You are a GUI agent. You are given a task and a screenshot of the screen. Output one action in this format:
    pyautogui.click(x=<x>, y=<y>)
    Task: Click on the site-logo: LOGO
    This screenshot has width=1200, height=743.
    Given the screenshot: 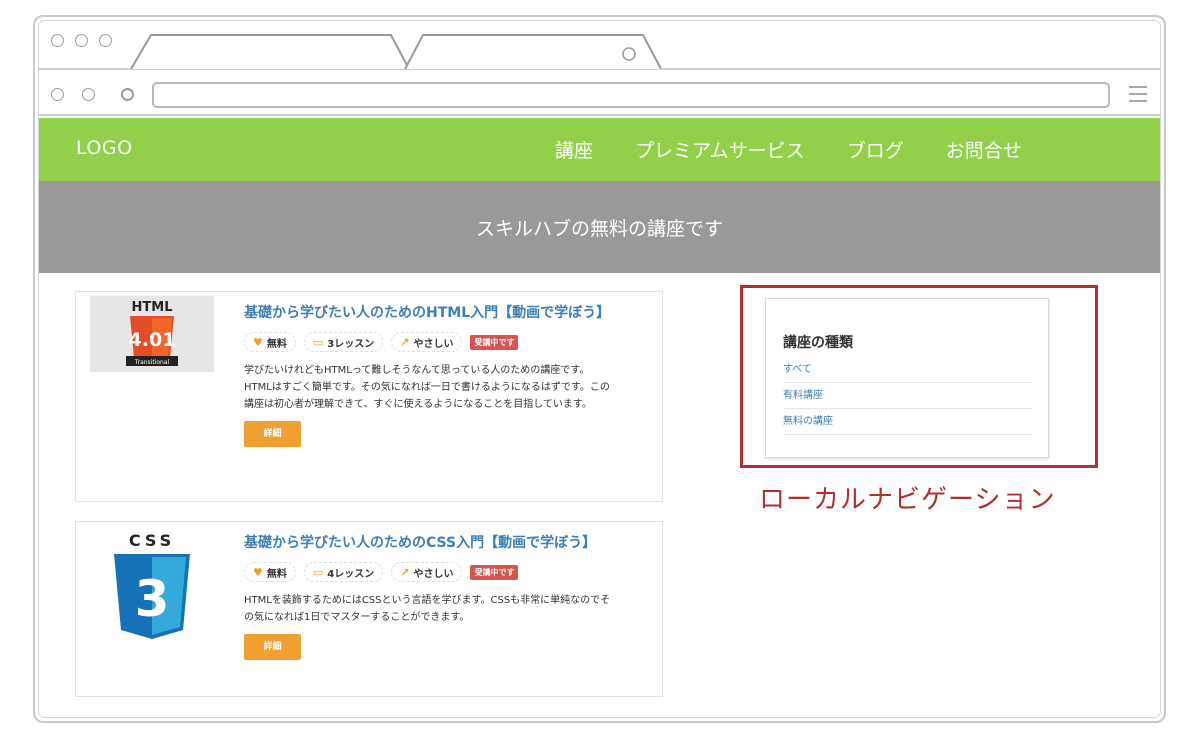 What is the action you would take?
    pyautogui.click(x=104, y=148)
    